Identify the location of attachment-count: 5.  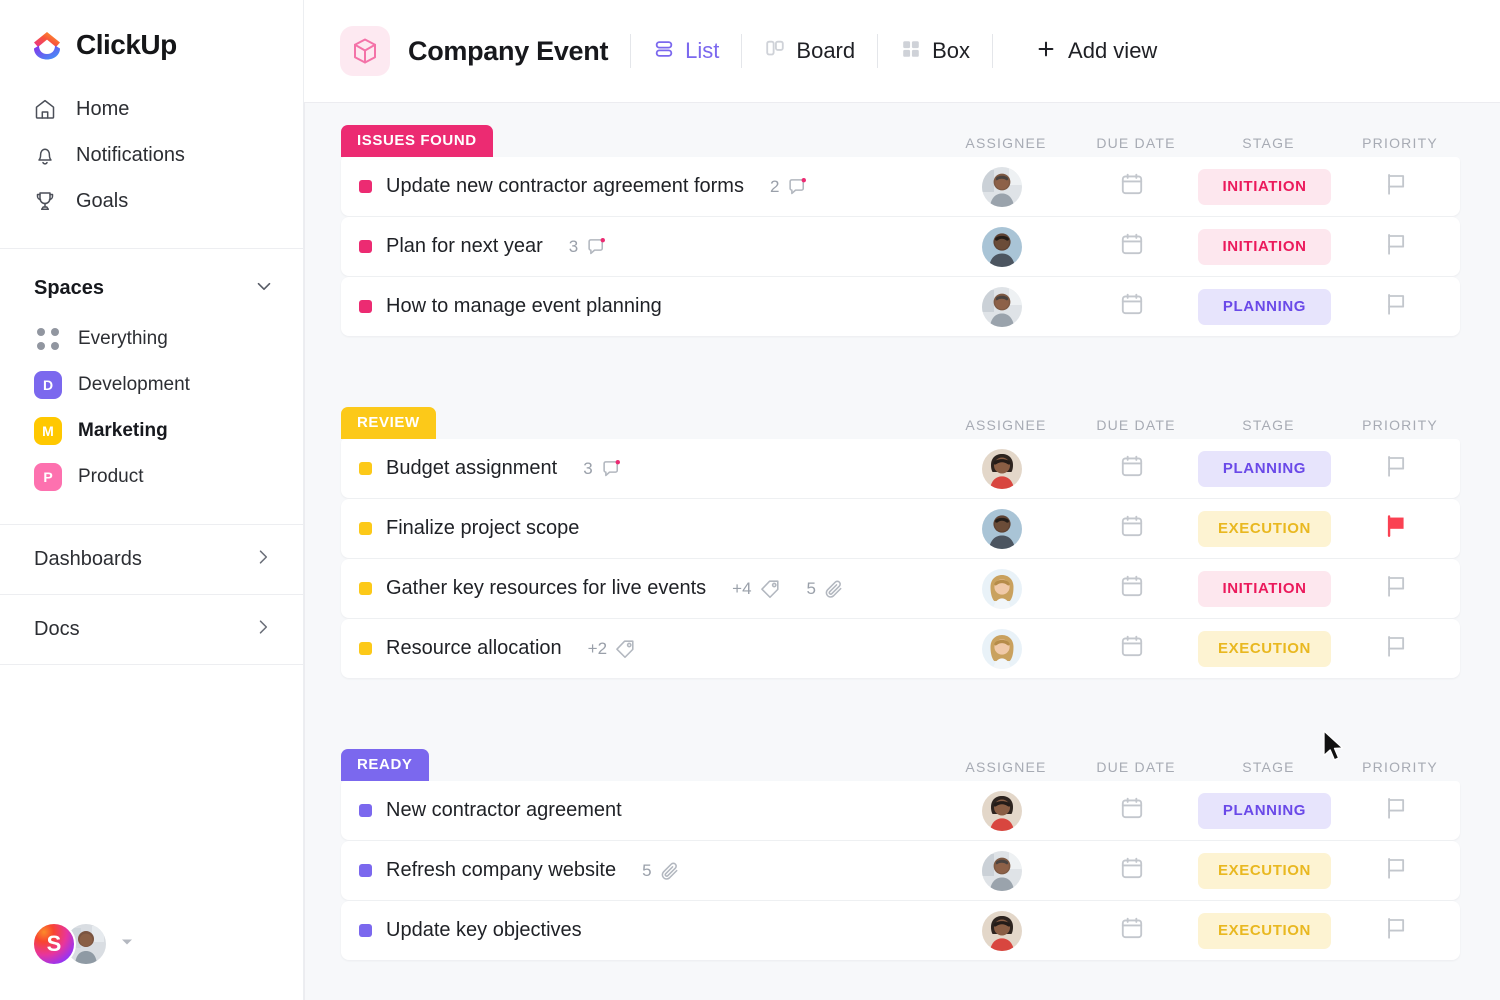
(661, 871).